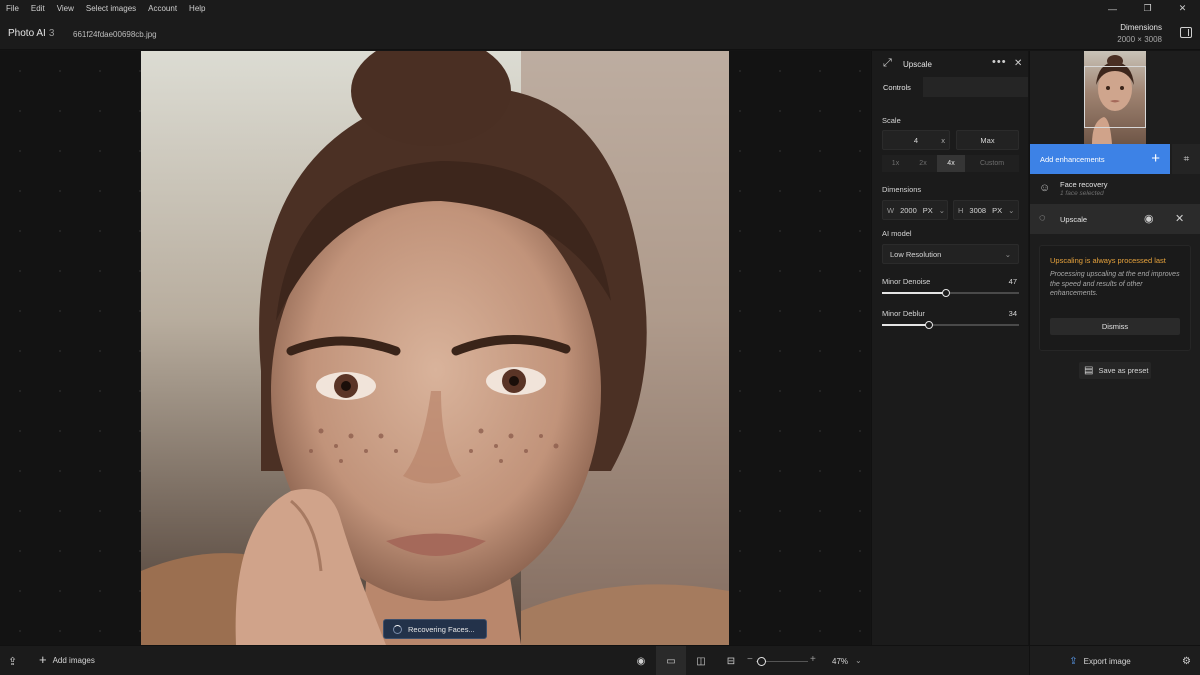  I want to click on preview-toggle-eye-icon: ◉, so click(641, 660).